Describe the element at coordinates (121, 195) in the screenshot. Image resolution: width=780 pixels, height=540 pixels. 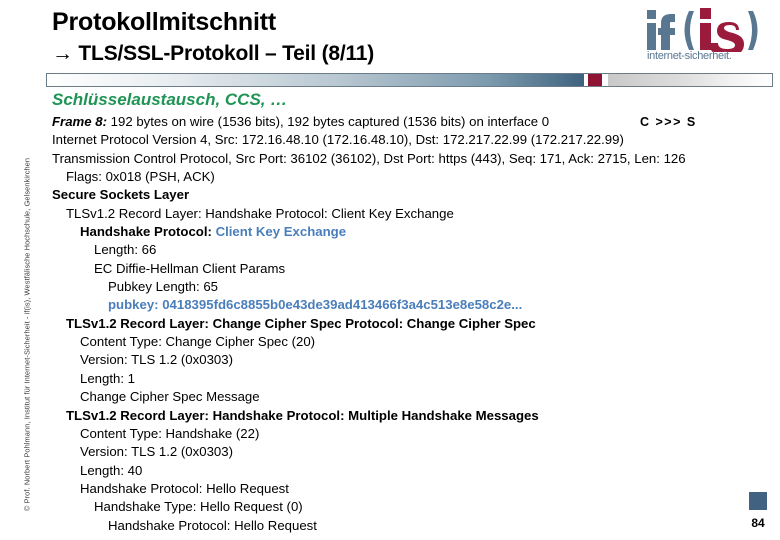
I see `capture-line-text: Secure Sockets Layer` at that location.